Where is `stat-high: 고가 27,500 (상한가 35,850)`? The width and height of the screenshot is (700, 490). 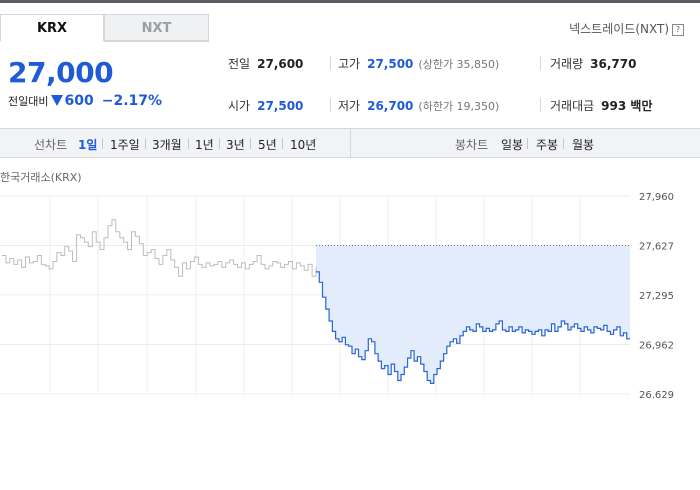 stat-high: 고가 27,500 (상한가 35,850) is located at coordinates (418, 63).